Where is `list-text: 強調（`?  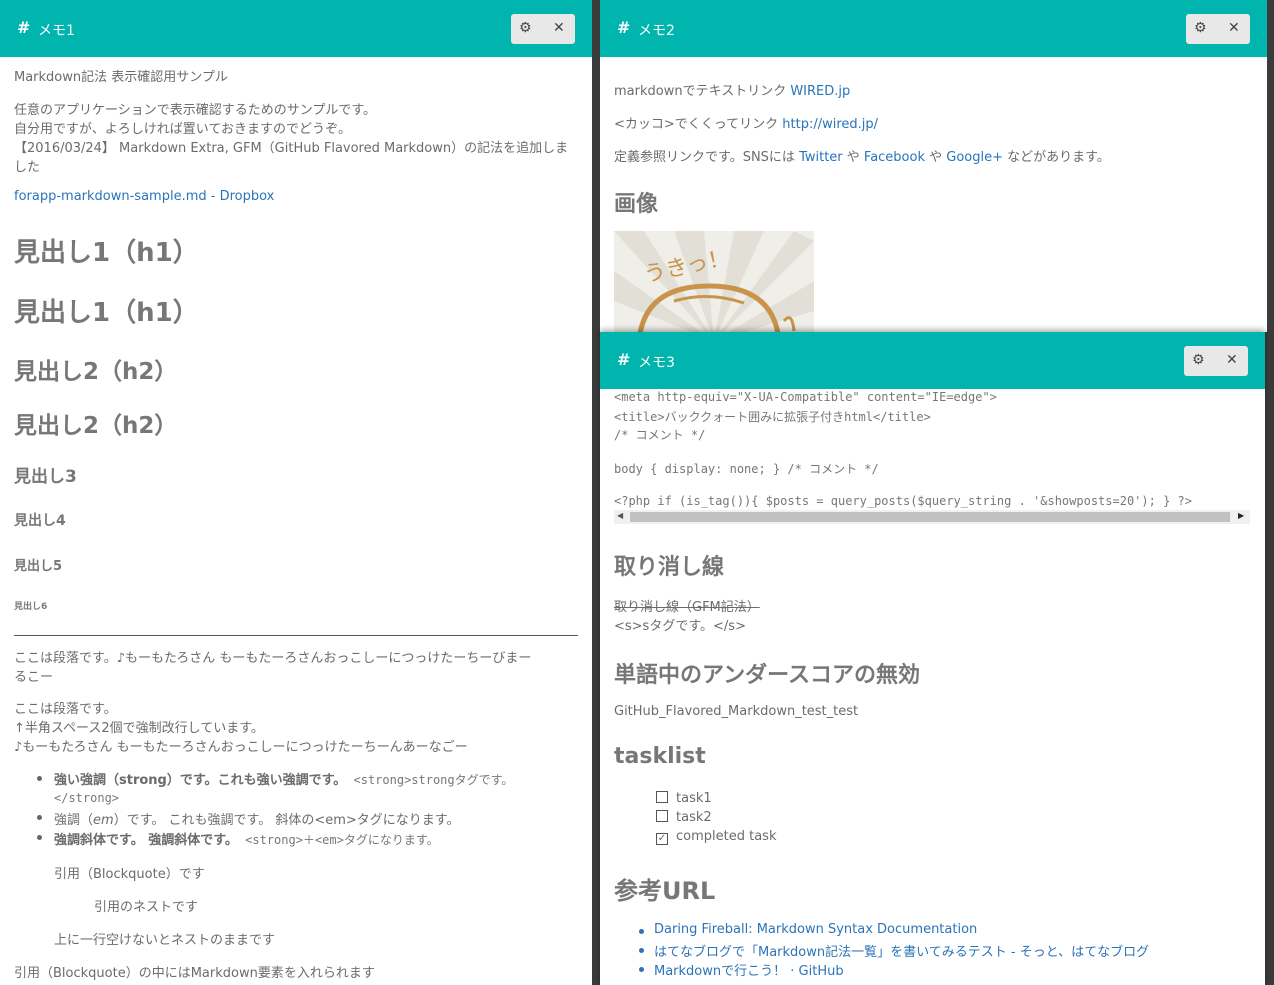 list-text: 強調（ is located at coordinates (74, 820).